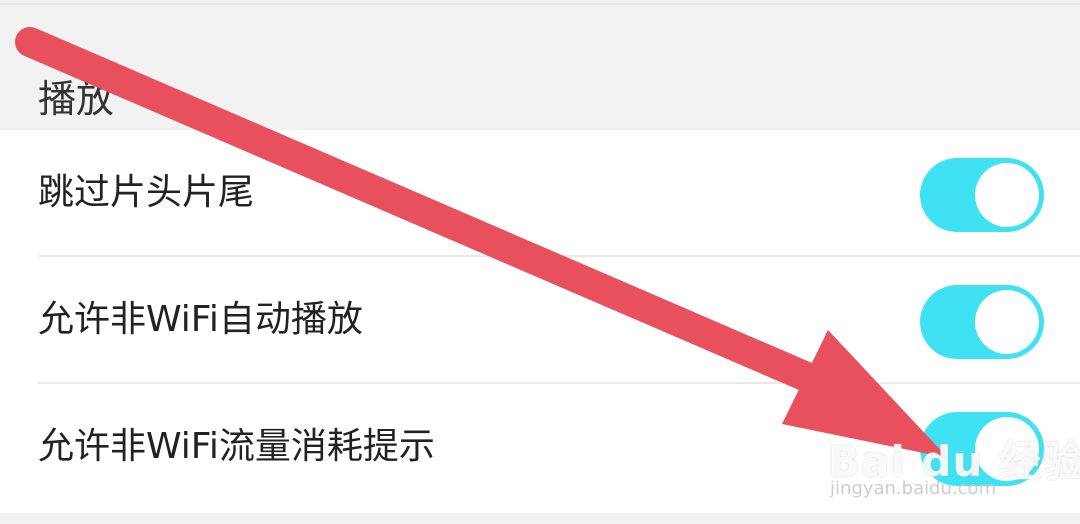  What do you see at coordinates (954, 455) in the screenshot?
I see `baidu-jingyan-watermark: Bai du 经验 jingyan.baidu.com` at bounding box center [954, 455].